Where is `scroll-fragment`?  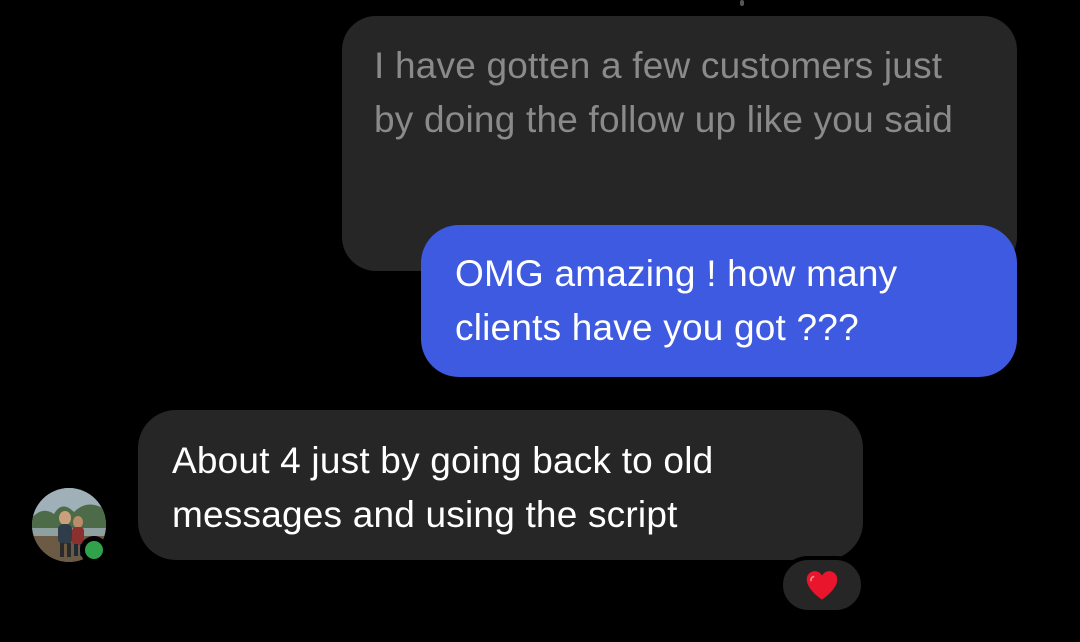
scroll-fragment is located at coordinates (742, 3).